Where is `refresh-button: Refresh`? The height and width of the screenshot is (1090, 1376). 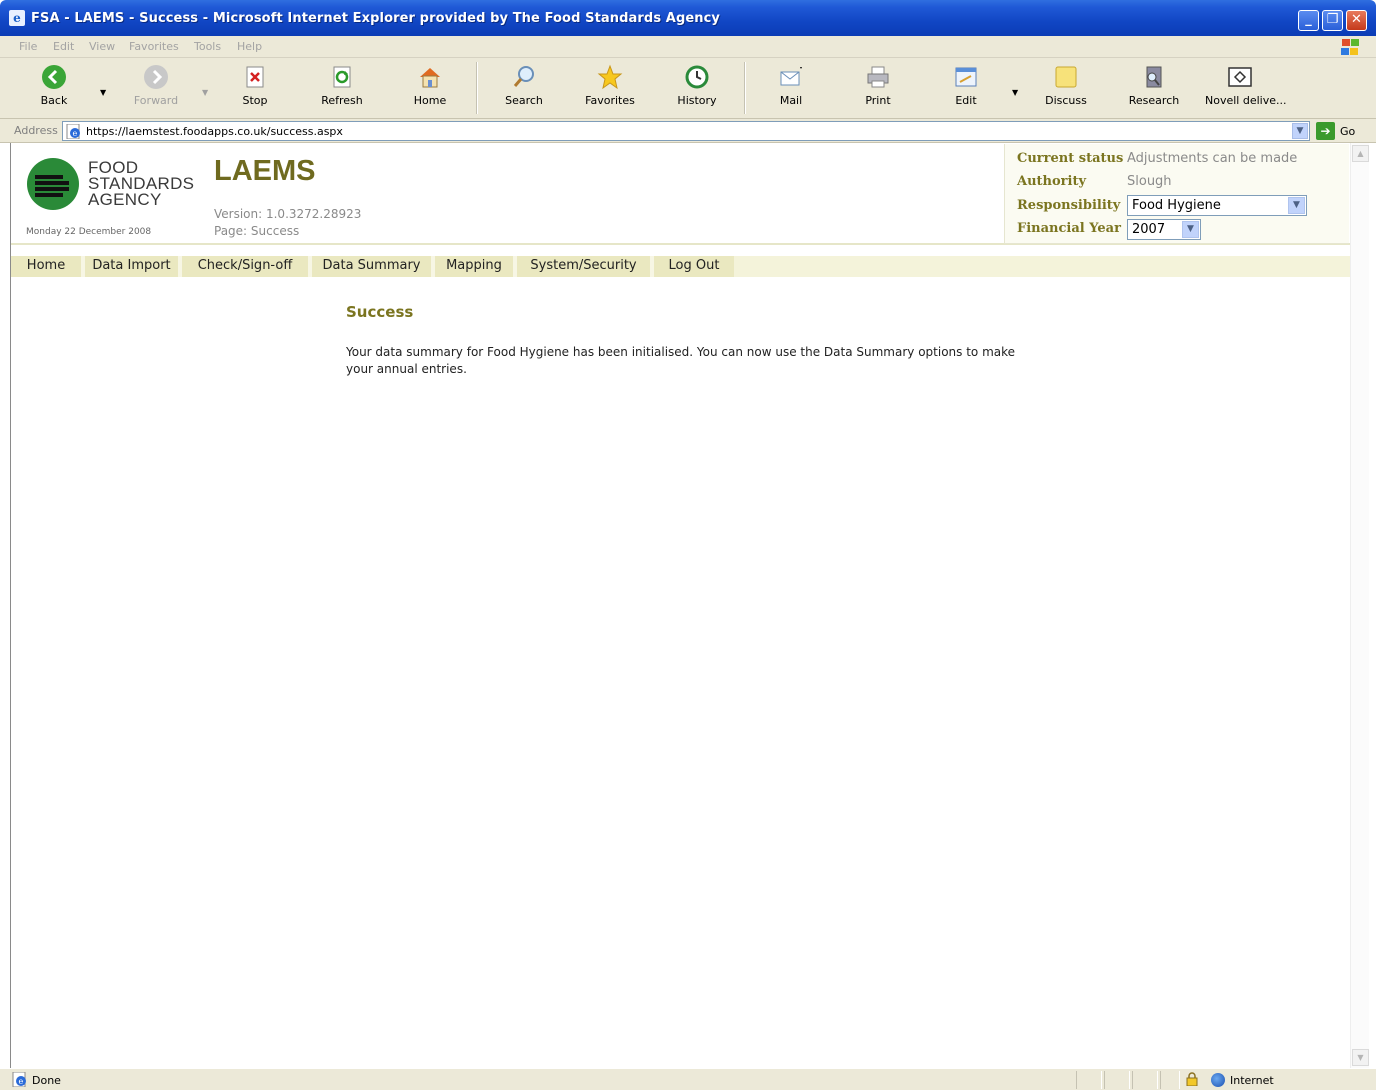 refresh-button: Refresh is located at coordinates (342, 85).